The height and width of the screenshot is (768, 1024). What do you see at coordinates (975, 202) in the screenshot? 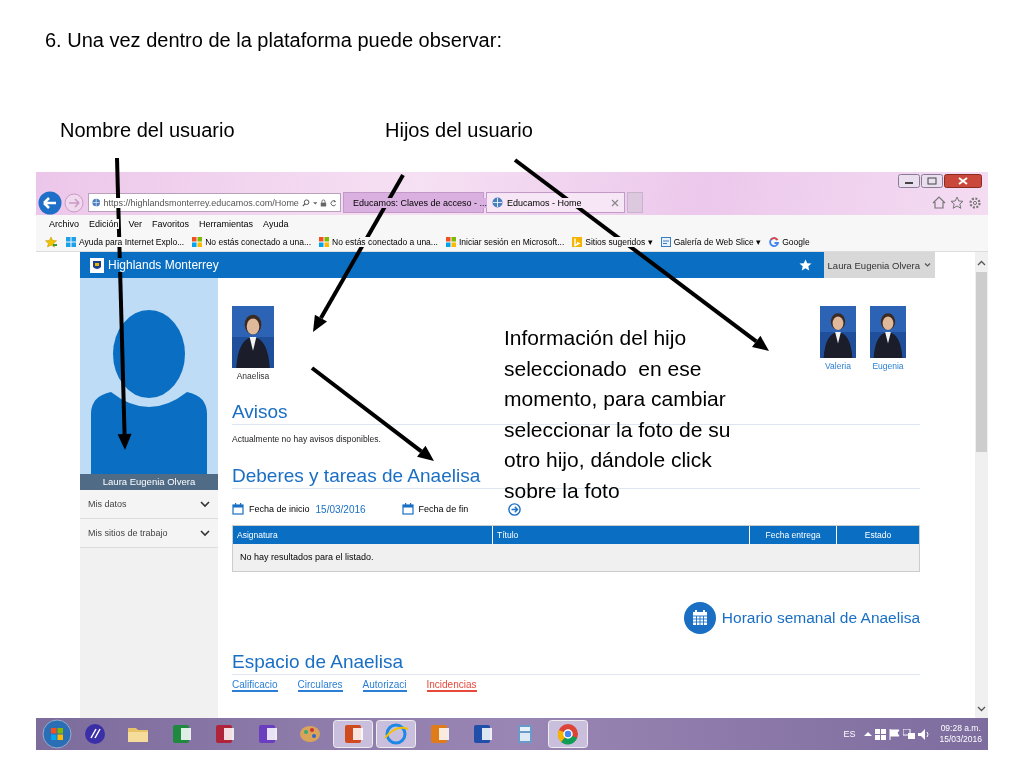
I see `settings-icon` at bounding box center [975, 202].